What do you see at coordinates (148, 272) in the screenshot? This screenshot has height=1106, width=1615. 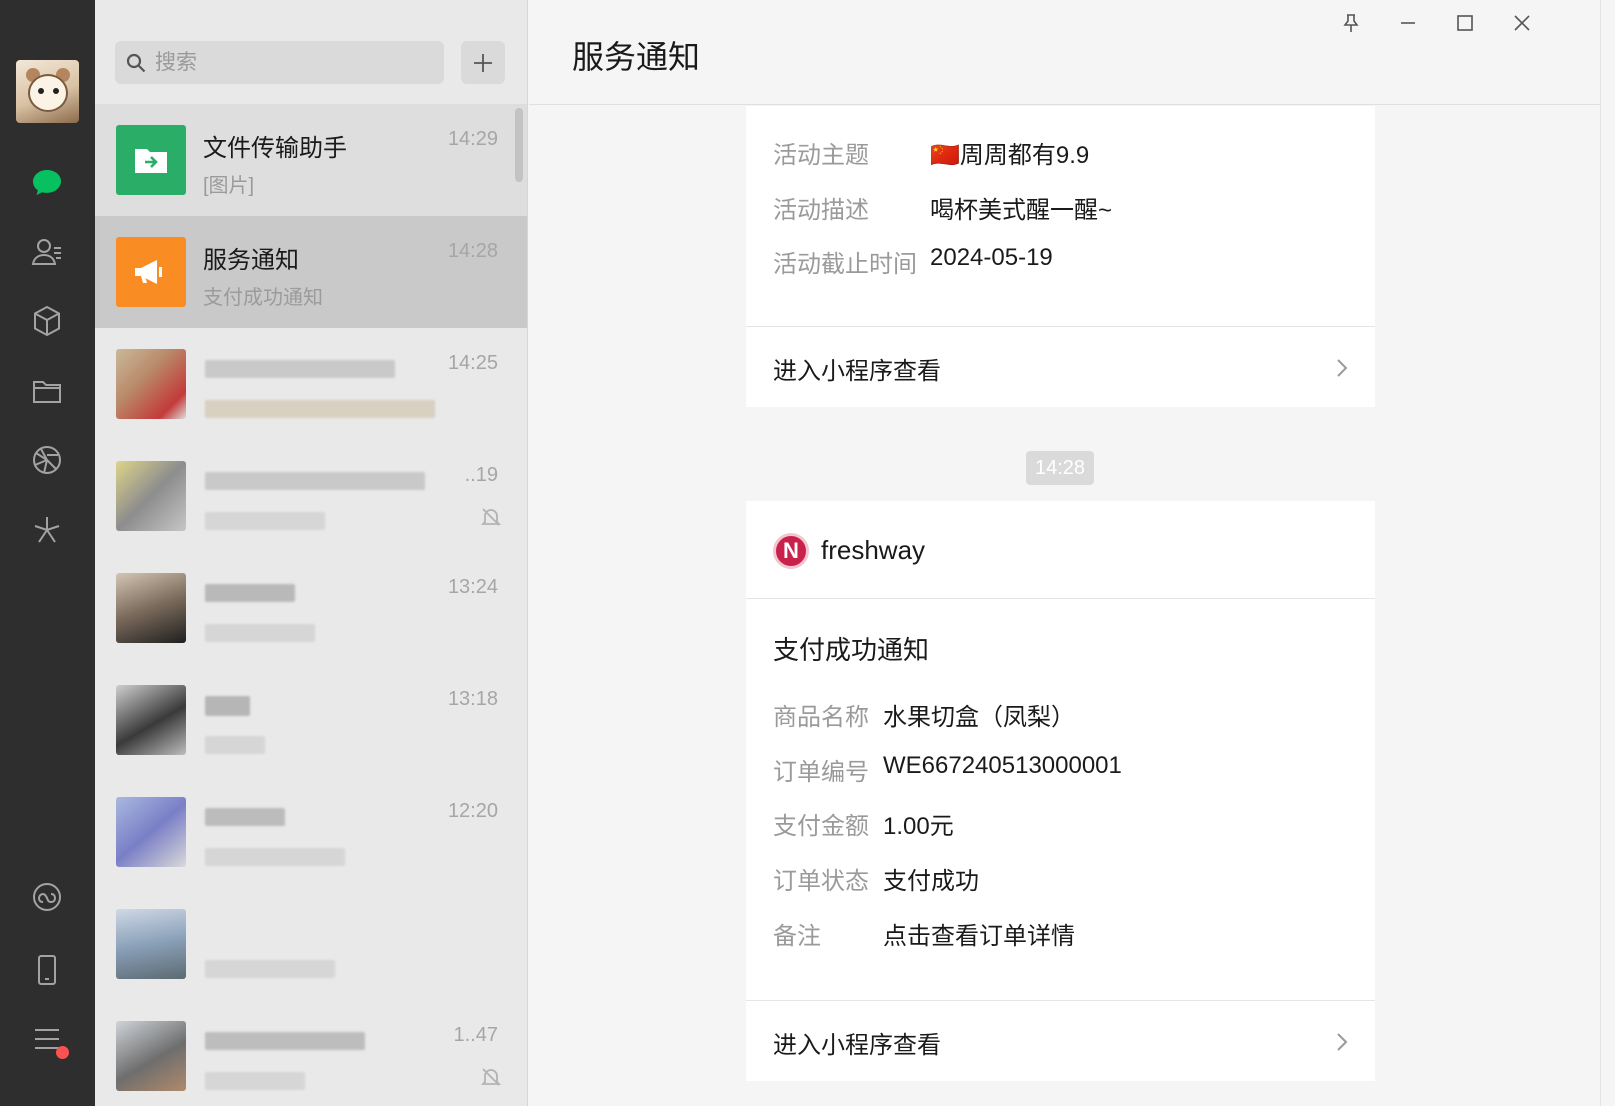 I see `megaphone-icon` at bounding box center [148, 272].